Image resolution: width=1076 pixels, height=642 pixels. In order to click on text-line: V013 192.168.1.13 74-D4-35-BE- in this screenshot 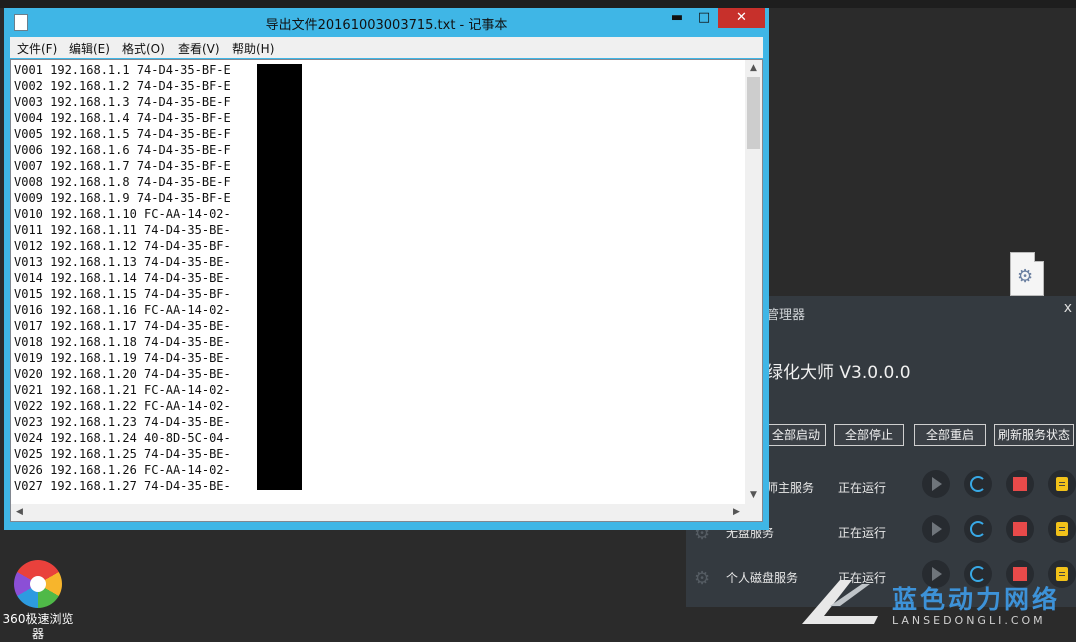, I will do `click(122, 262)`.